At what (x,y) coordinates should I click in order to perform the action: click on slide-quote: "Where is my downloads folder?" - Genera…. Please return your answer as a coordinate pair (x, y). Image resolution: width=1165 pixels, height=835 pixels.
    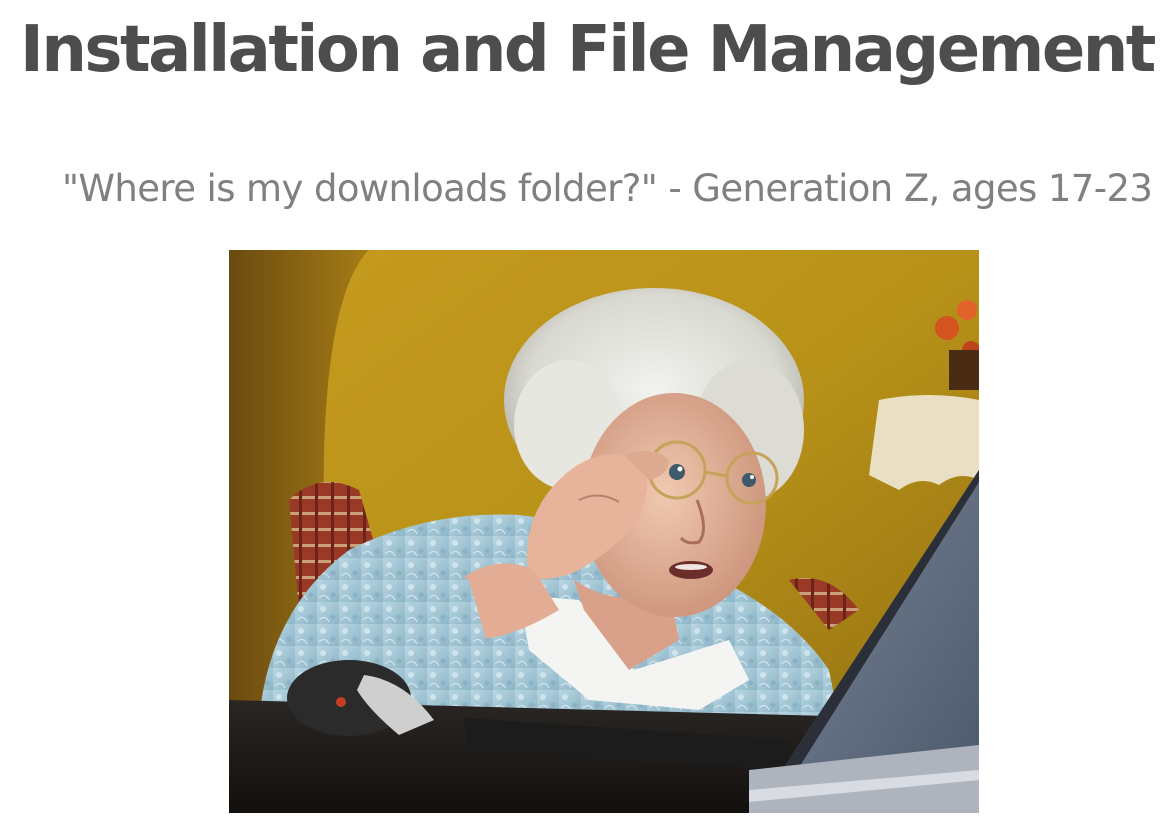
    Looking at the image, I should click on (607, 188).